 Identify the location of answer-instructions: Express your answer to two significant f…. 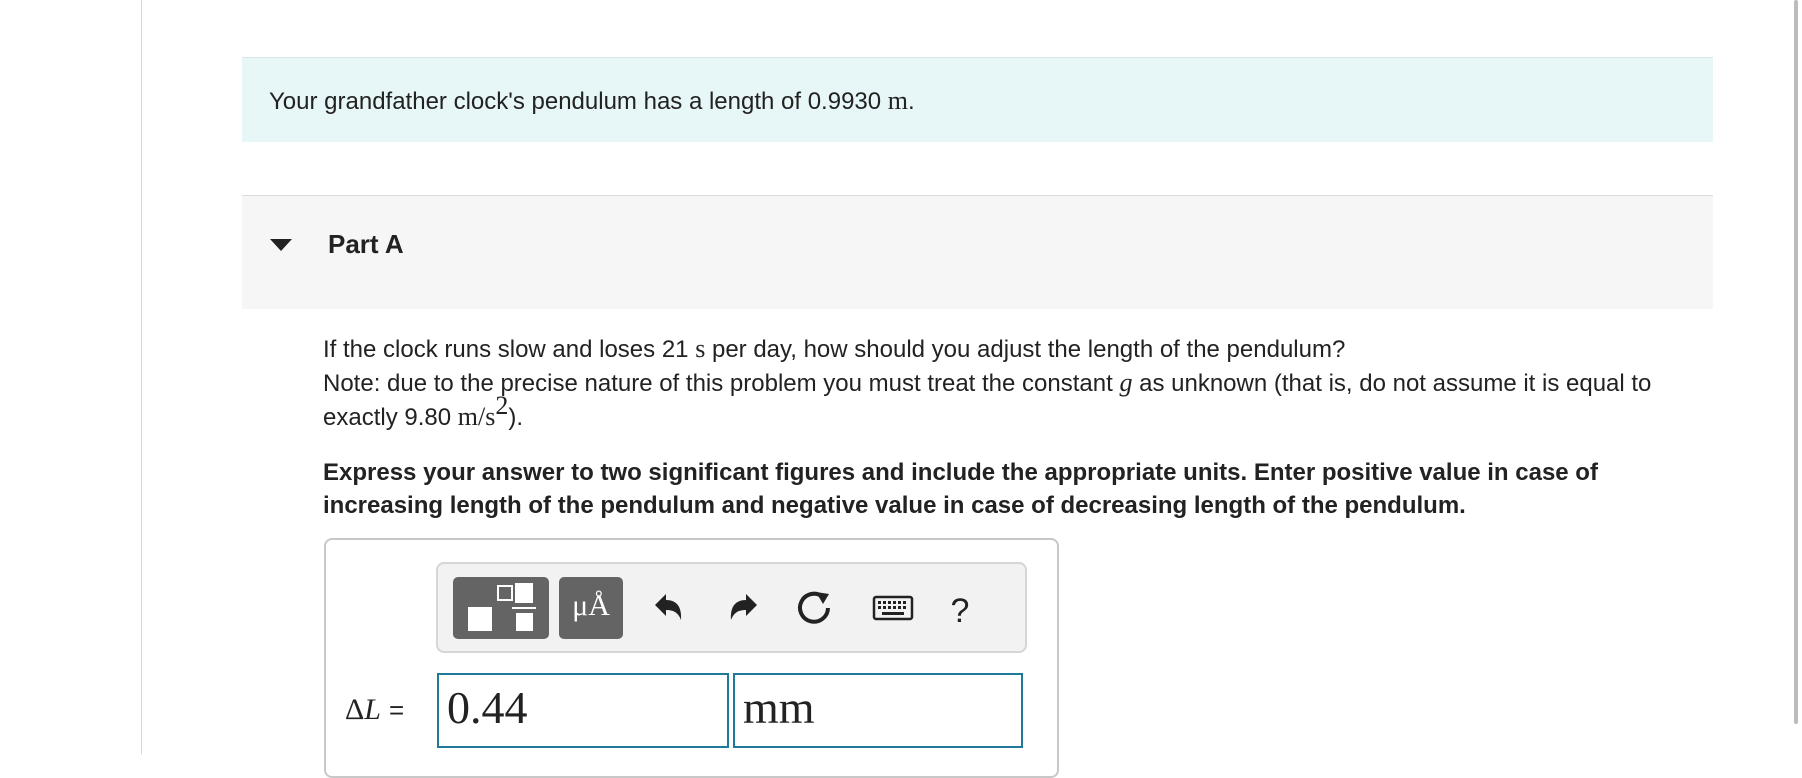
(960, 489).